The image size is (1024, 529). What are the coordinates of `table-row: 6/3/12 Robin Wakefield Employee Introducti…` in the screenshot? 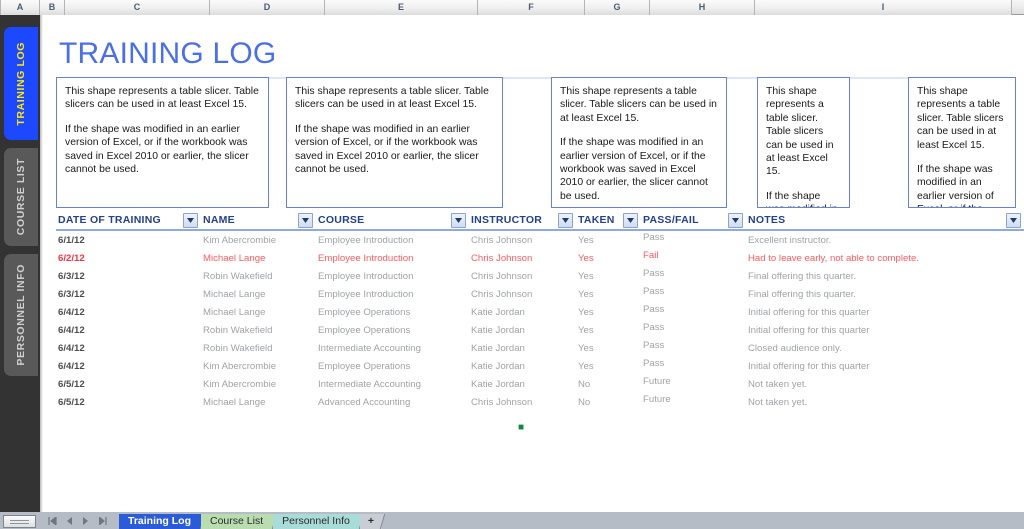 It's located at (540, 276).